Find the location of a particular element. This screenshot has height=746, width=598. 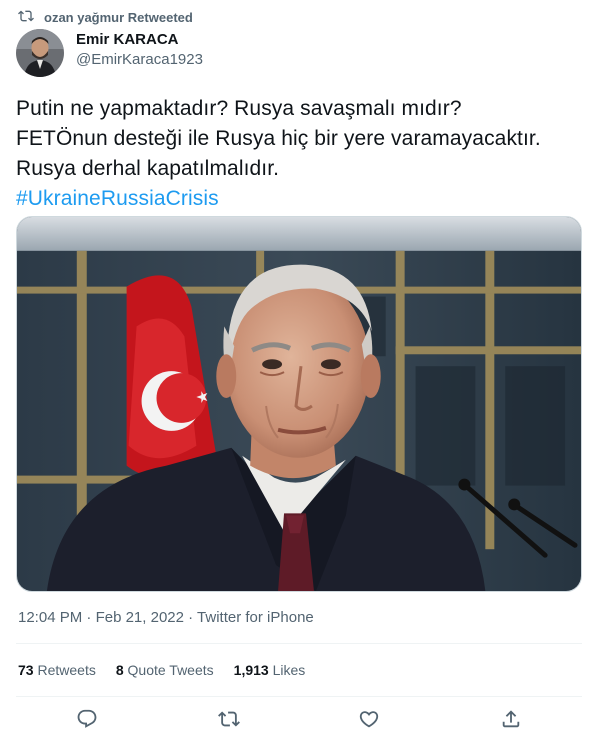

share-button is located at coordinates (512, 720).